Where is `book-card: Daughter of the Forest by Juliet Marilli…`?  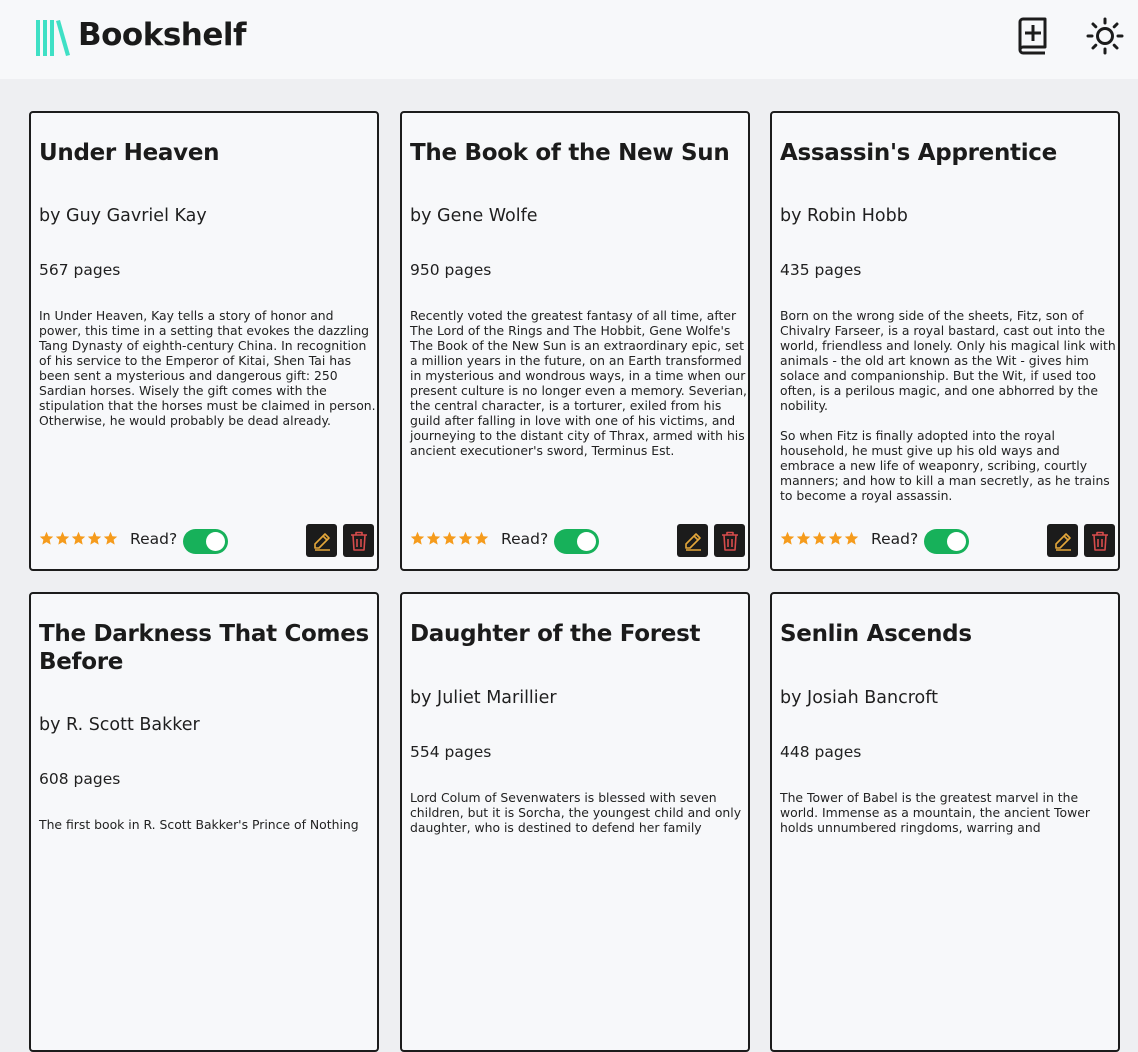
book-card: Daughter of the Forest by Juliet Marilli… is located at coordinates (575, 822).